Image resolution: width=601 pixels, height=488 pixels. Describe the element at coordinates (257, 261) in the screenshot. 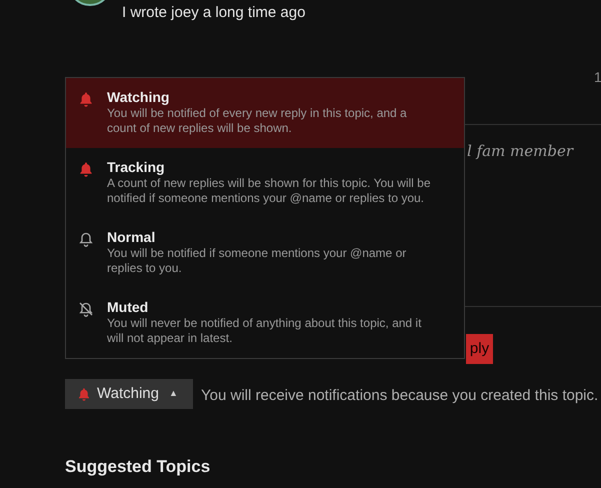

I see `option-description: You will be notified if someone mentions your @name or replies to you.` at that location.